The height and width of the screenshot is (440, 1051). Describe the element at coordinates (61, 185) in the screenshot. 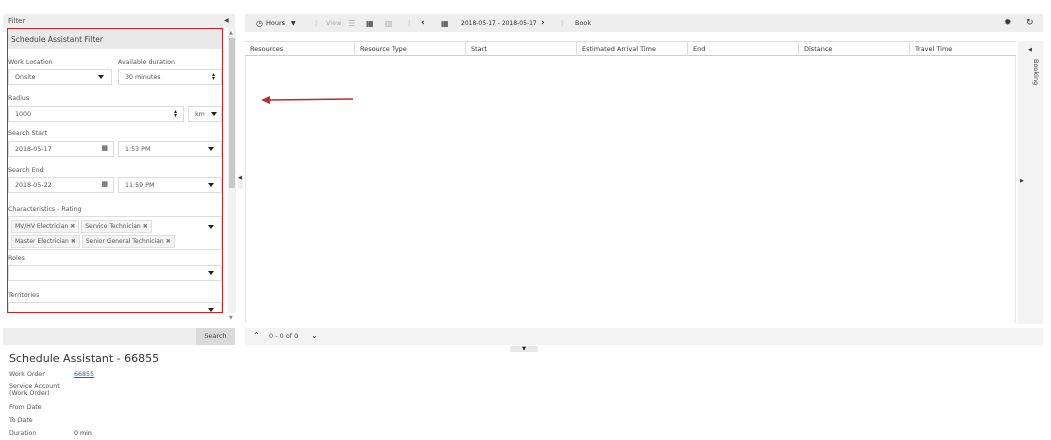

I see `search-end-date: 2018-05-22 ▦` at that location.